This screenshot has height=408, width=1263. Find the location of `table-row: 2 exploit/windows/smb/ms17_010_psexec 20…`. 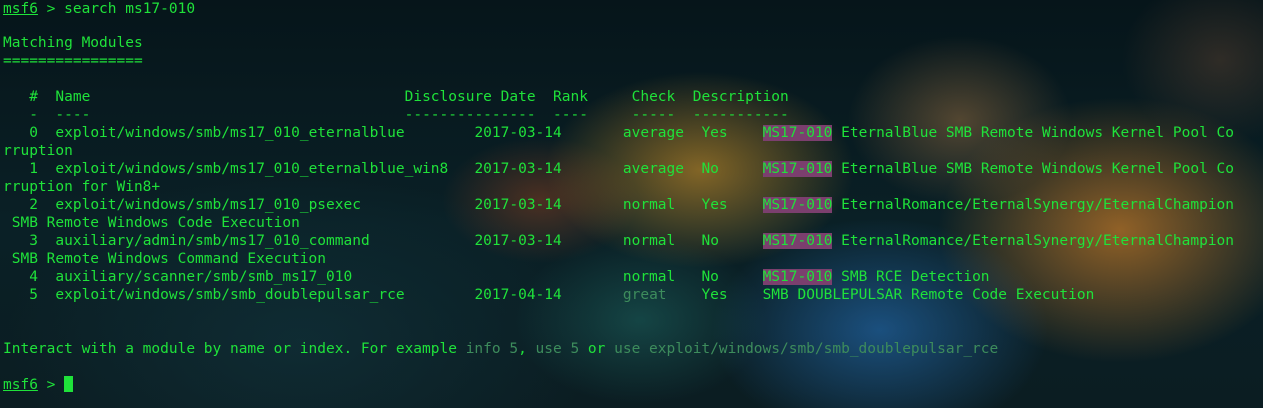

table-row: 2 exploit/windows/smb/ms17_010_psexec 20… is located at coordinates (618, 205).